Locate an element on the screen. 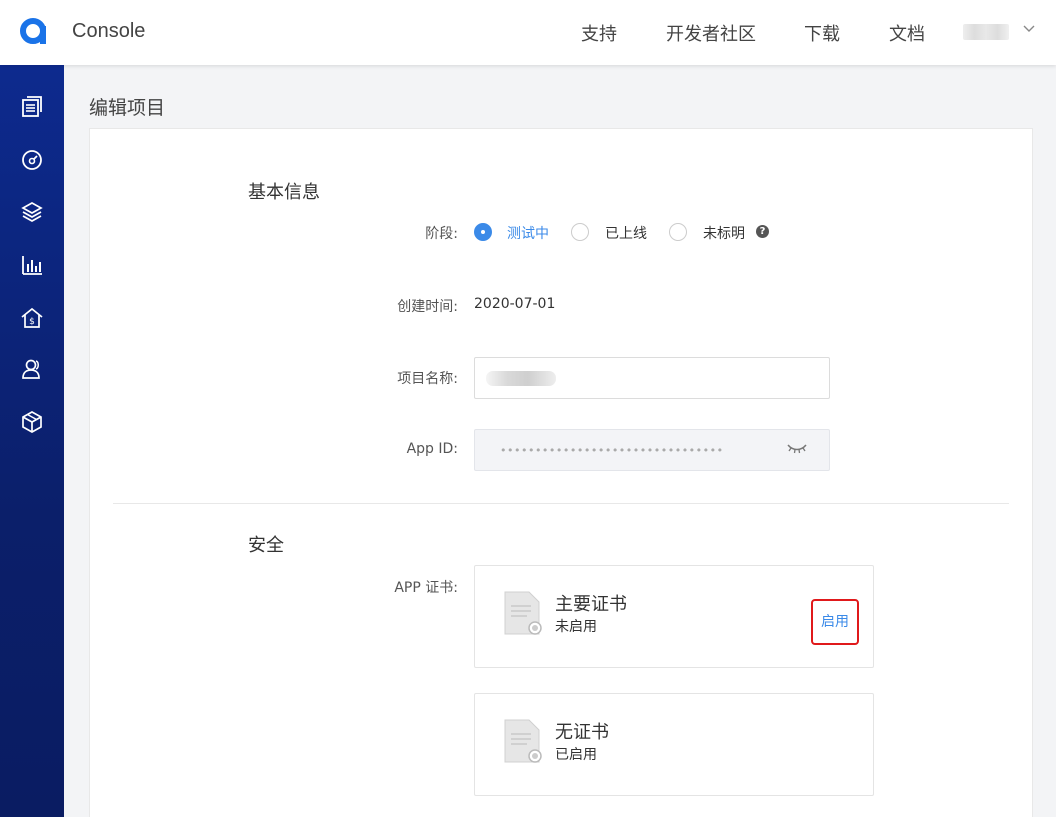 This screenshot has height=817, width=1056. nav-download: 下载 is located at coordinates (822, 33).